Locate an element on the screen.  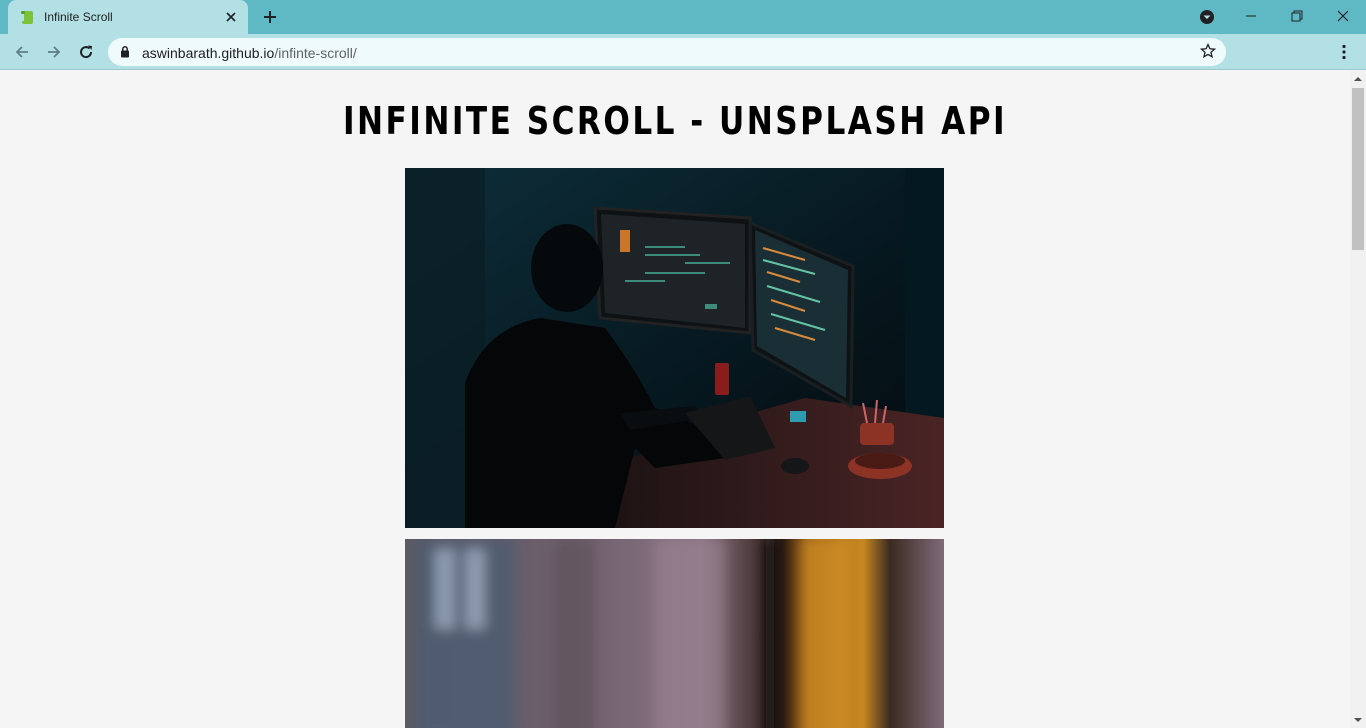
photo-icon is located at coordinates (674, 633).